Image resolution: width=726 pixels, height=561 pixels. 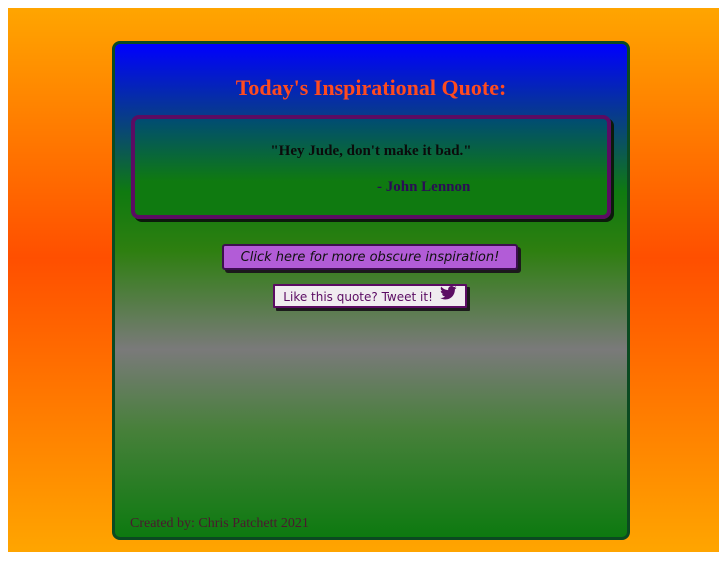 I want to click on tweet-button-label: Like this quote? Tweet it!, so click(x=358, y=297).